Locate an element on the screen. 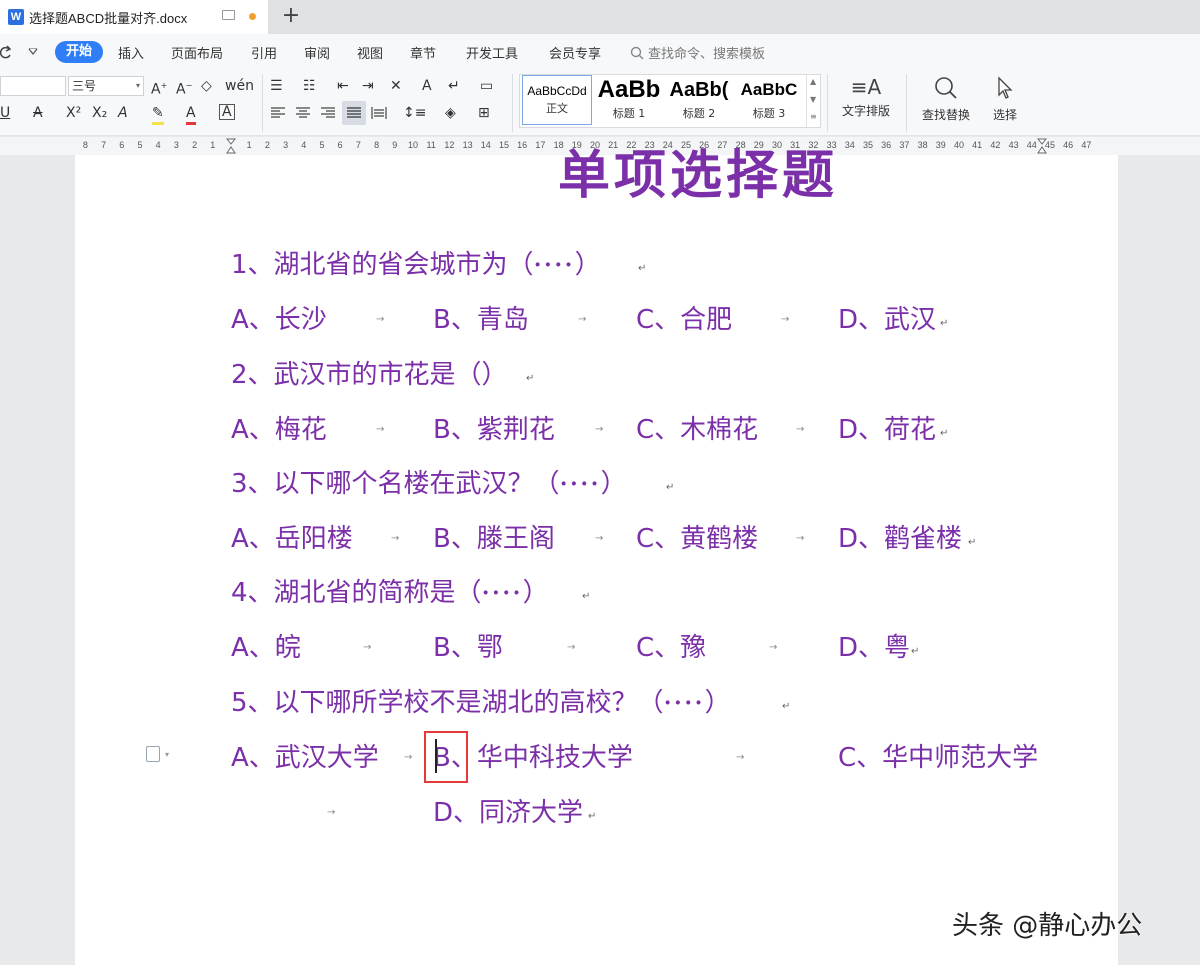 The height and width of the screenshot is (965, 1200). ruler-tick: 42 is located at coordinates (995, 145).